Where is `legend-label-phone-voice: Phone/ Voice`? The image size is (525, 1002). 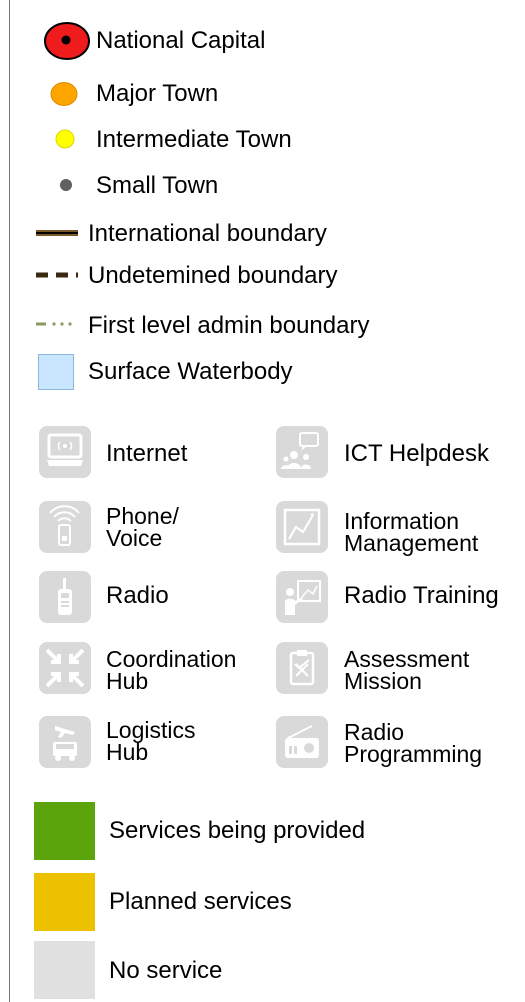
legend-label-phone-voice: Phone/ Voice is located at coordinates (142, 527).